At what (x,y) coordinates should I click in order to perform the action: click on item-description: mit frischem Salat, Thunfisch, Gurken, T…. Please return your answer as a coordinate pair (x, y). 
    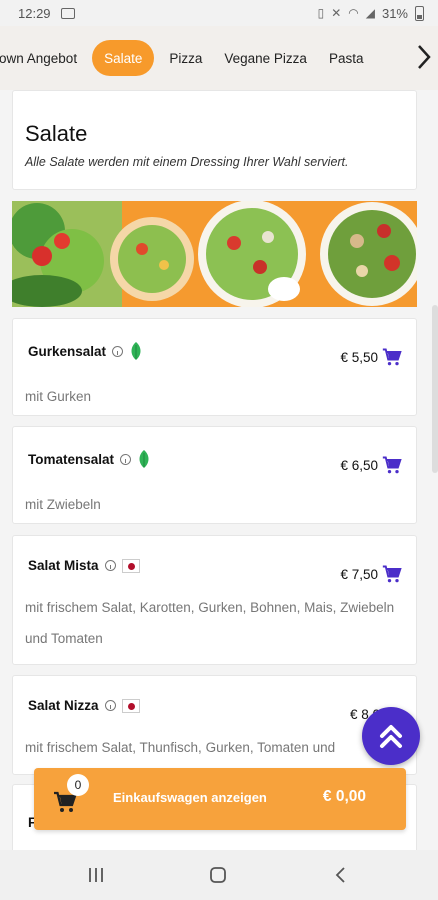
    Looking at the image, I should click on (180, 747).